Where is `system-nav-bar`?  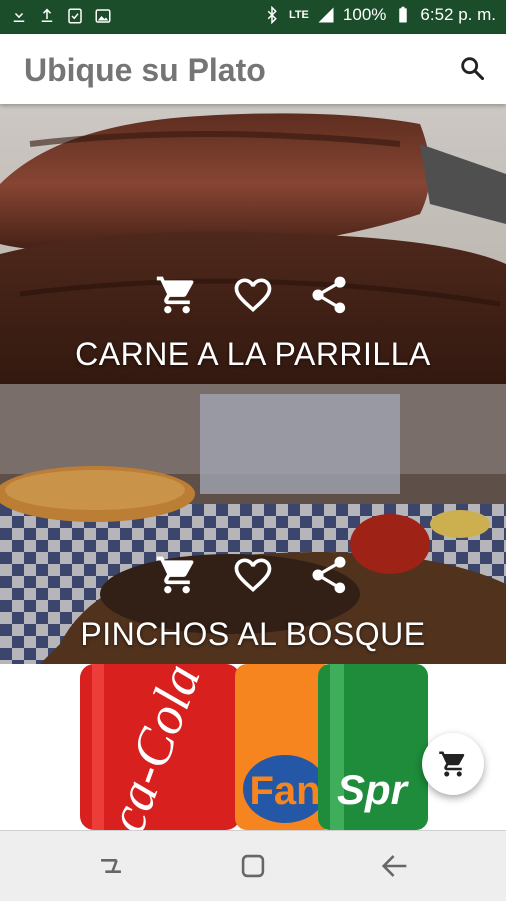 system-nav-bar is located at coordinates (253, 865).